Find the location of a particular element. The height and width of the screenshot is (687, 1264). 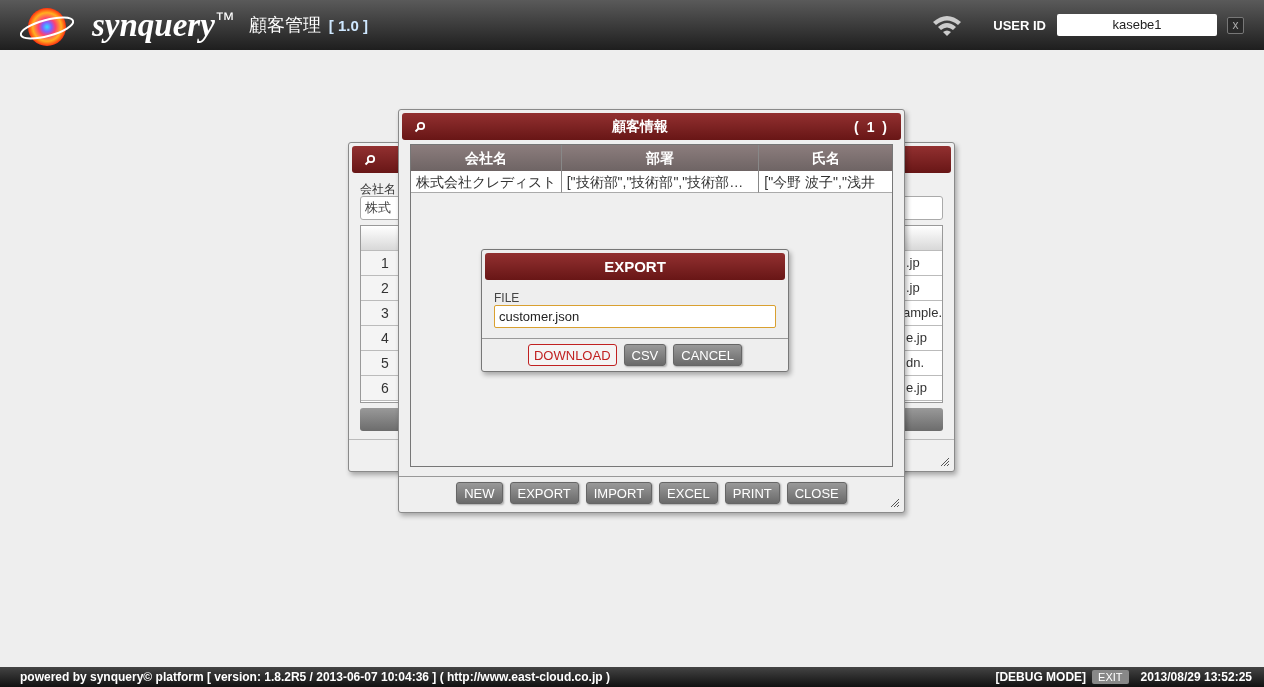

record-count: ( 1 ) is located at coordinates (871, 126).